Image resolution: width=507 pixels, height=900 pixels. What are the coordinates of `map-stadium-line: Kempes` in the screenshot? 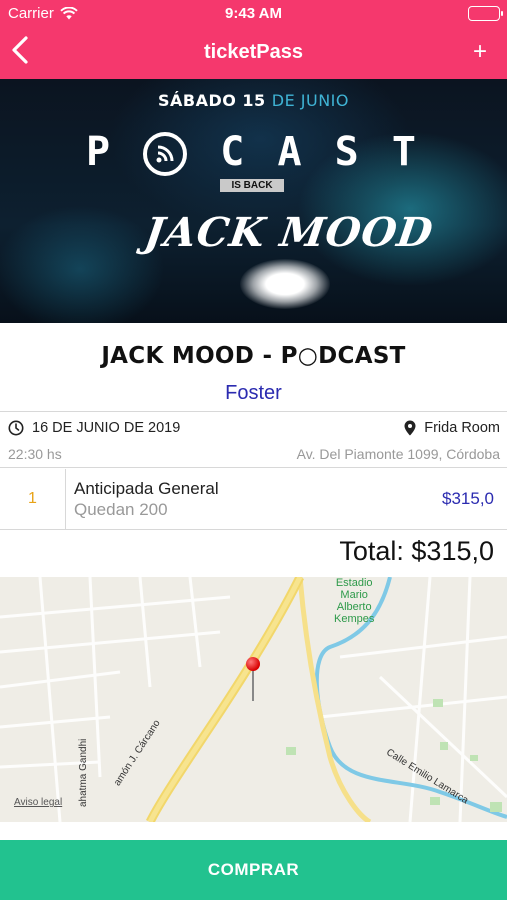 It's located at (354, 619).